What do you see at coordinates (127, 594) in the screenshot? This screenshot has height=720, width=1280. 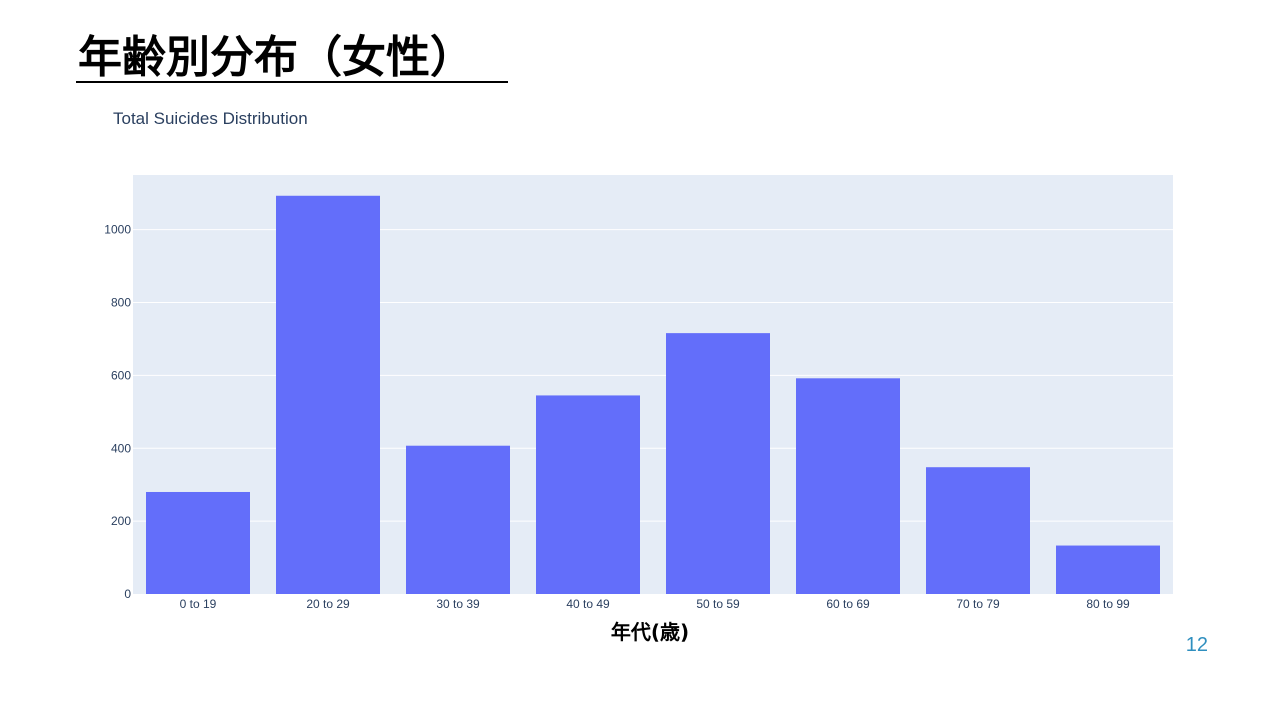 I see `y-tick-label: 0` at bounding box center [127, 594].